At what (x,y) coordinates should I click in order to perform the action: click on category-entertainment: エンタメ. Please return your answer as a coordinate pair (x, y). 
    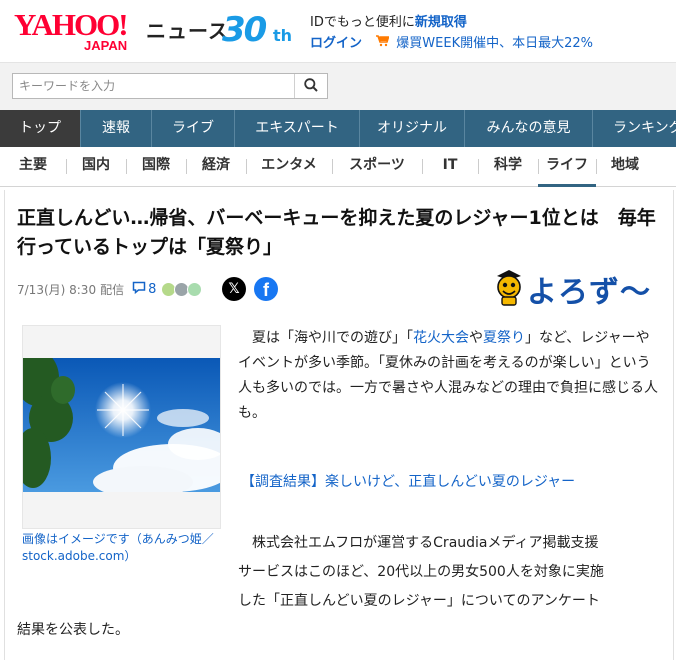
    Looking at the image, I should click on (289, 166).